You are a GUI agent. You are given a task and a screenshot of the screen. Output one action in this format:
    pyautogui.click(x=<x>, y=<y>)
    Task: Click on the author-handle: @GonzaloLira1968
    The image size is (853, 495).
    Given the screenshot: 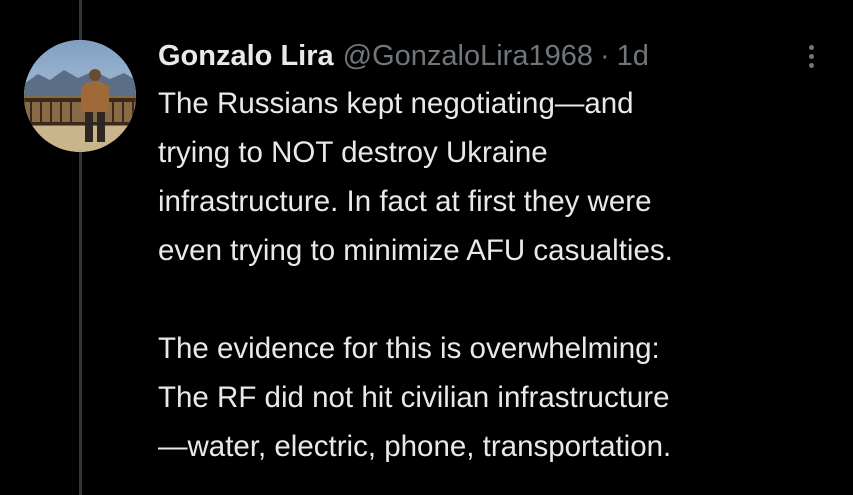 What is the action you would take?
    pyautogui.click(x=468, y=56)
    